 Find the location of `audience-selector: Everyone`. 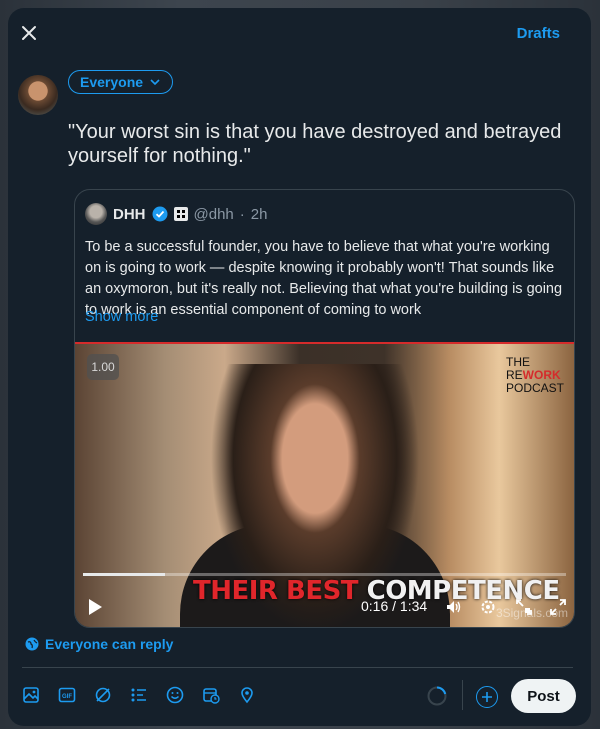

audience-selector: Everyone is located at coordinates (121, 82).